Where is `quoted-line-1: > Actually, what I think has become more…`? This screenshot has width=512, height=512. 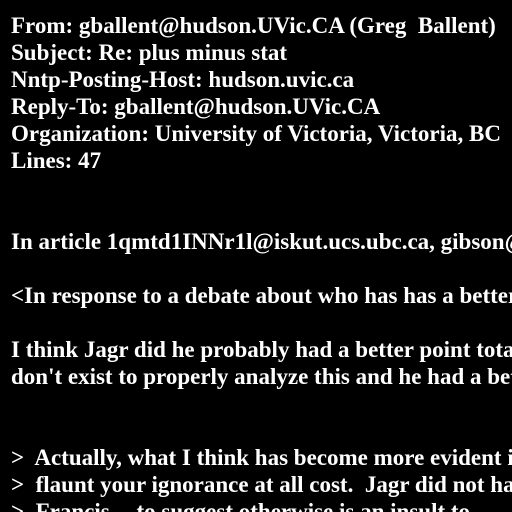 quoted-line-1: > Actually, what I think has become more… is located at coordinates (261, 457).